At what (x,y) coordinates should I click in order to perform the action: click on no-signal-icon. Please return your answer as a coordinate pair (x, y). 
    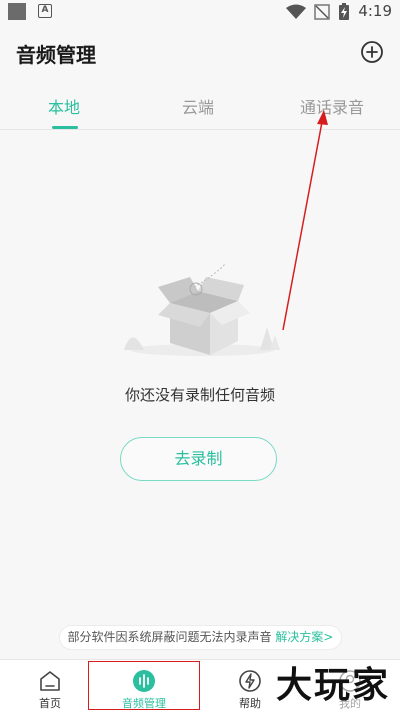
    Looking at the image, I should click on (322, 12).